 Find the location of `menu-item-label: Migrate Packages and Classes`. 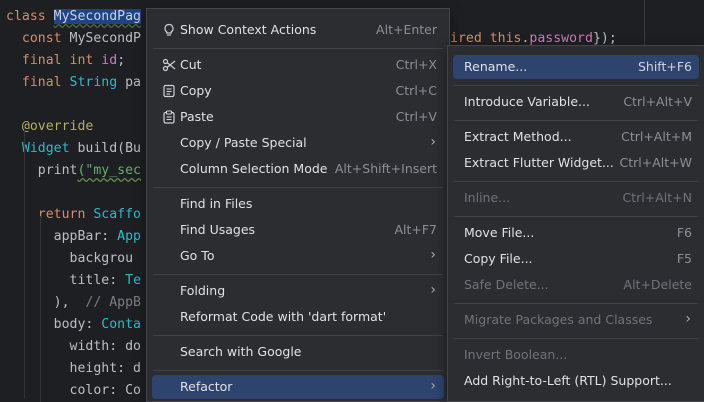

menu-item-label: Migrate Packages and Classes is located at coordinates (558, 319).